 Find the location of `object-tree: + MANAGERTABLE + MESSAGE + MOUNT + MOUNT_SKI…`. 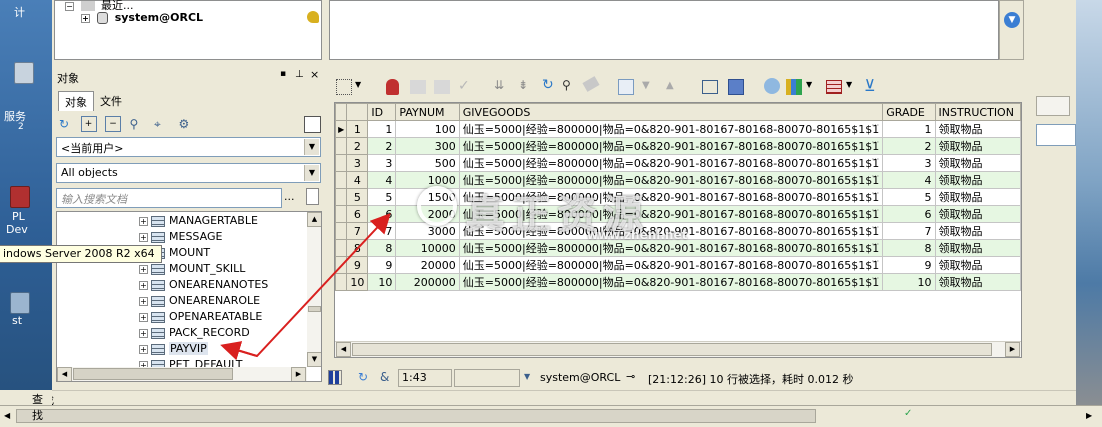

object-tree: + MANAGERTABLE + MESSAGE + MOUNT + MOUNT_SKI… is located at coordinates (189, 296).